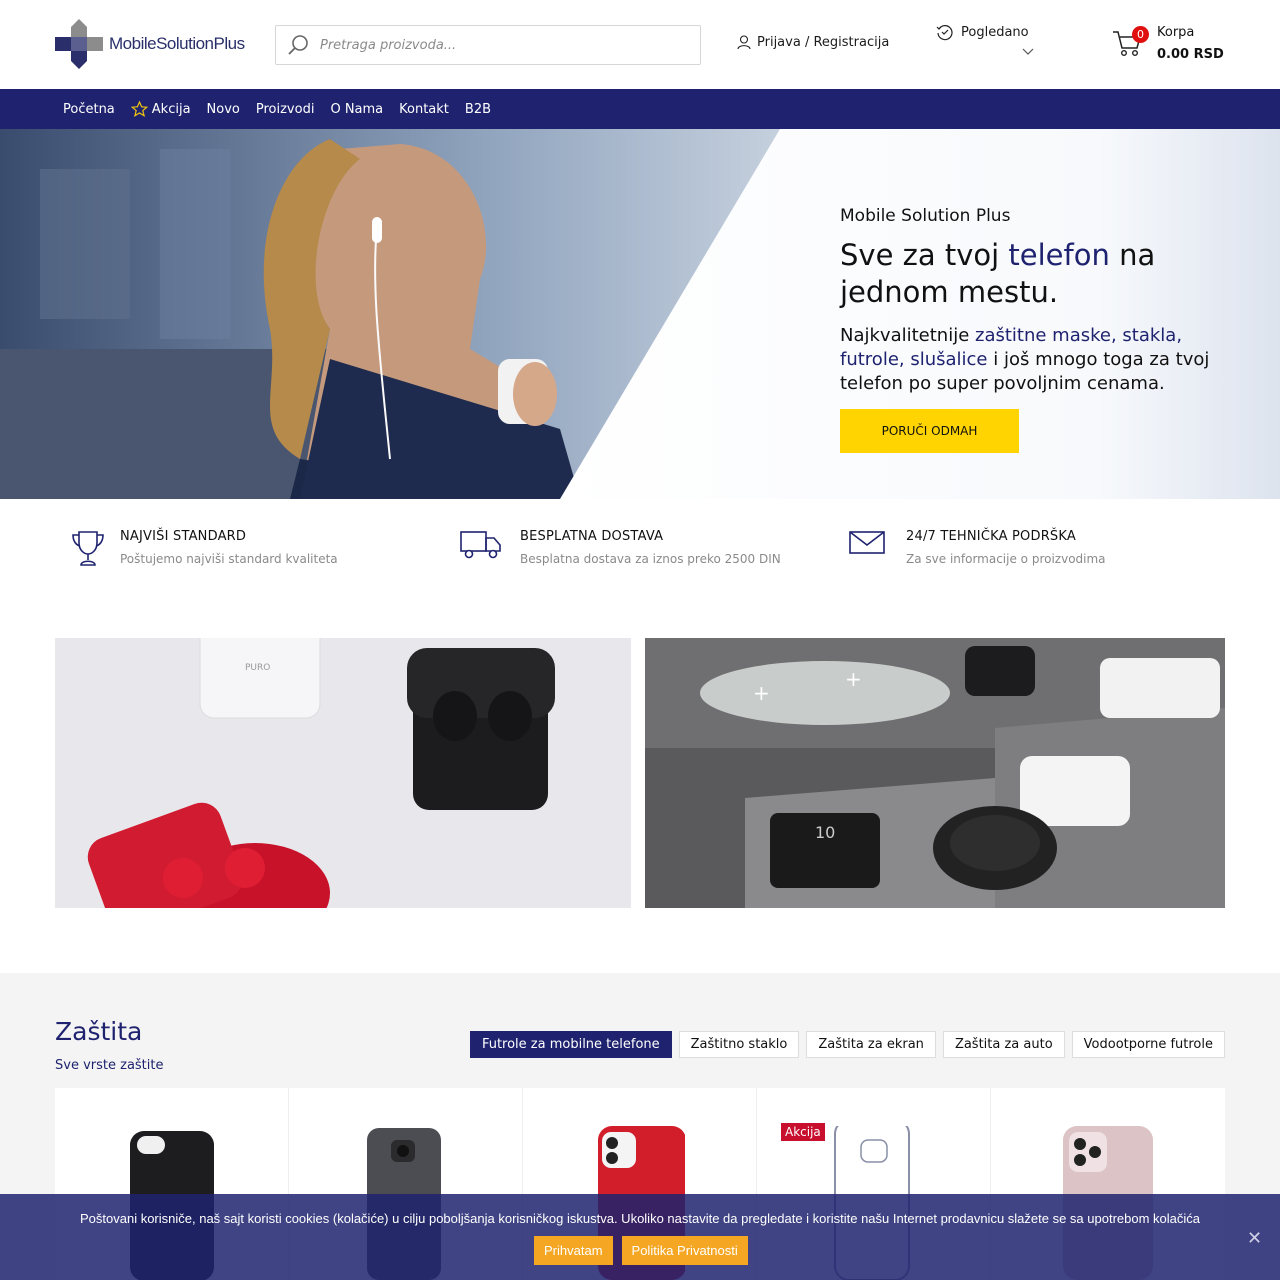 Image resolution: width=1280 pixels, height=1280 pixels. What do you see at coordinates (867, 542) in the screenshot?
I see `envelope-icon` at bounding box center [867, 542].